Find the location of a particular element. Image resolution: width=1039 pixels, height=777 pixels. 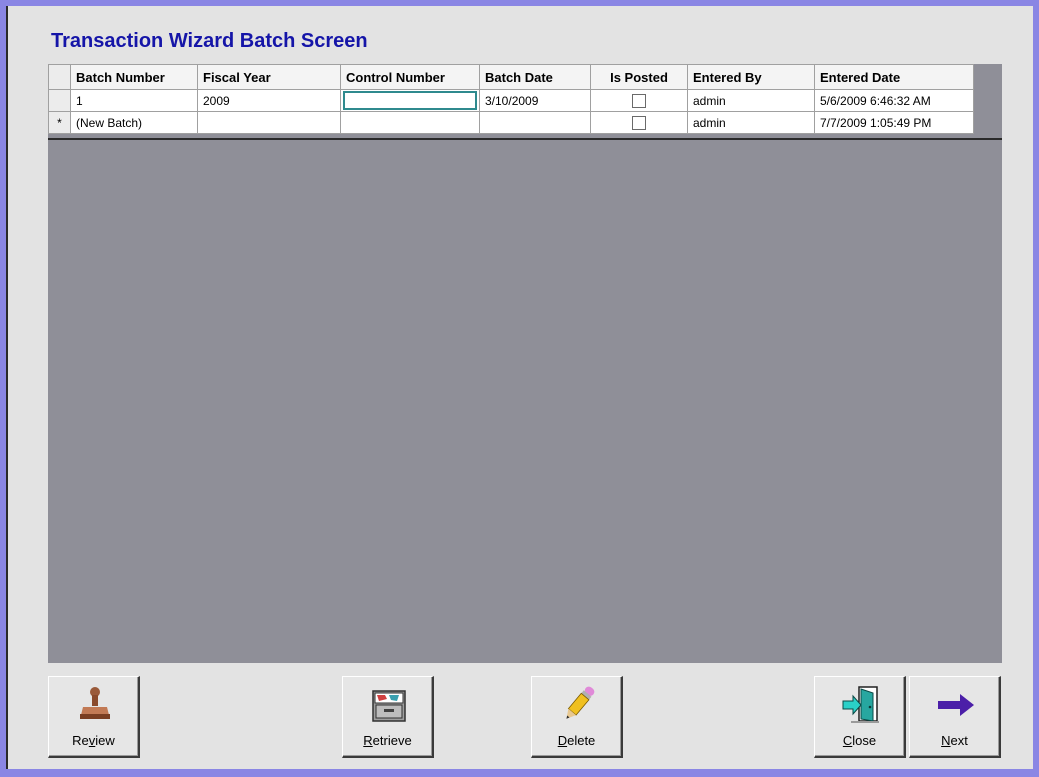

close-label: Close is located at coordinates (859, 740).